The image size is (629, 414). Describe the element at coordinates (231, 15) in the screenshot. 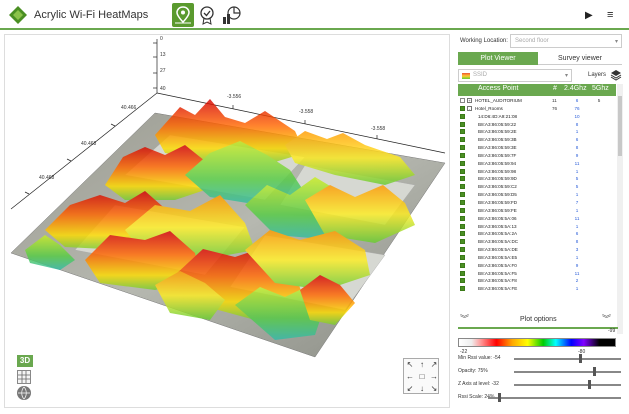

I see `report-mode-button` at that location.